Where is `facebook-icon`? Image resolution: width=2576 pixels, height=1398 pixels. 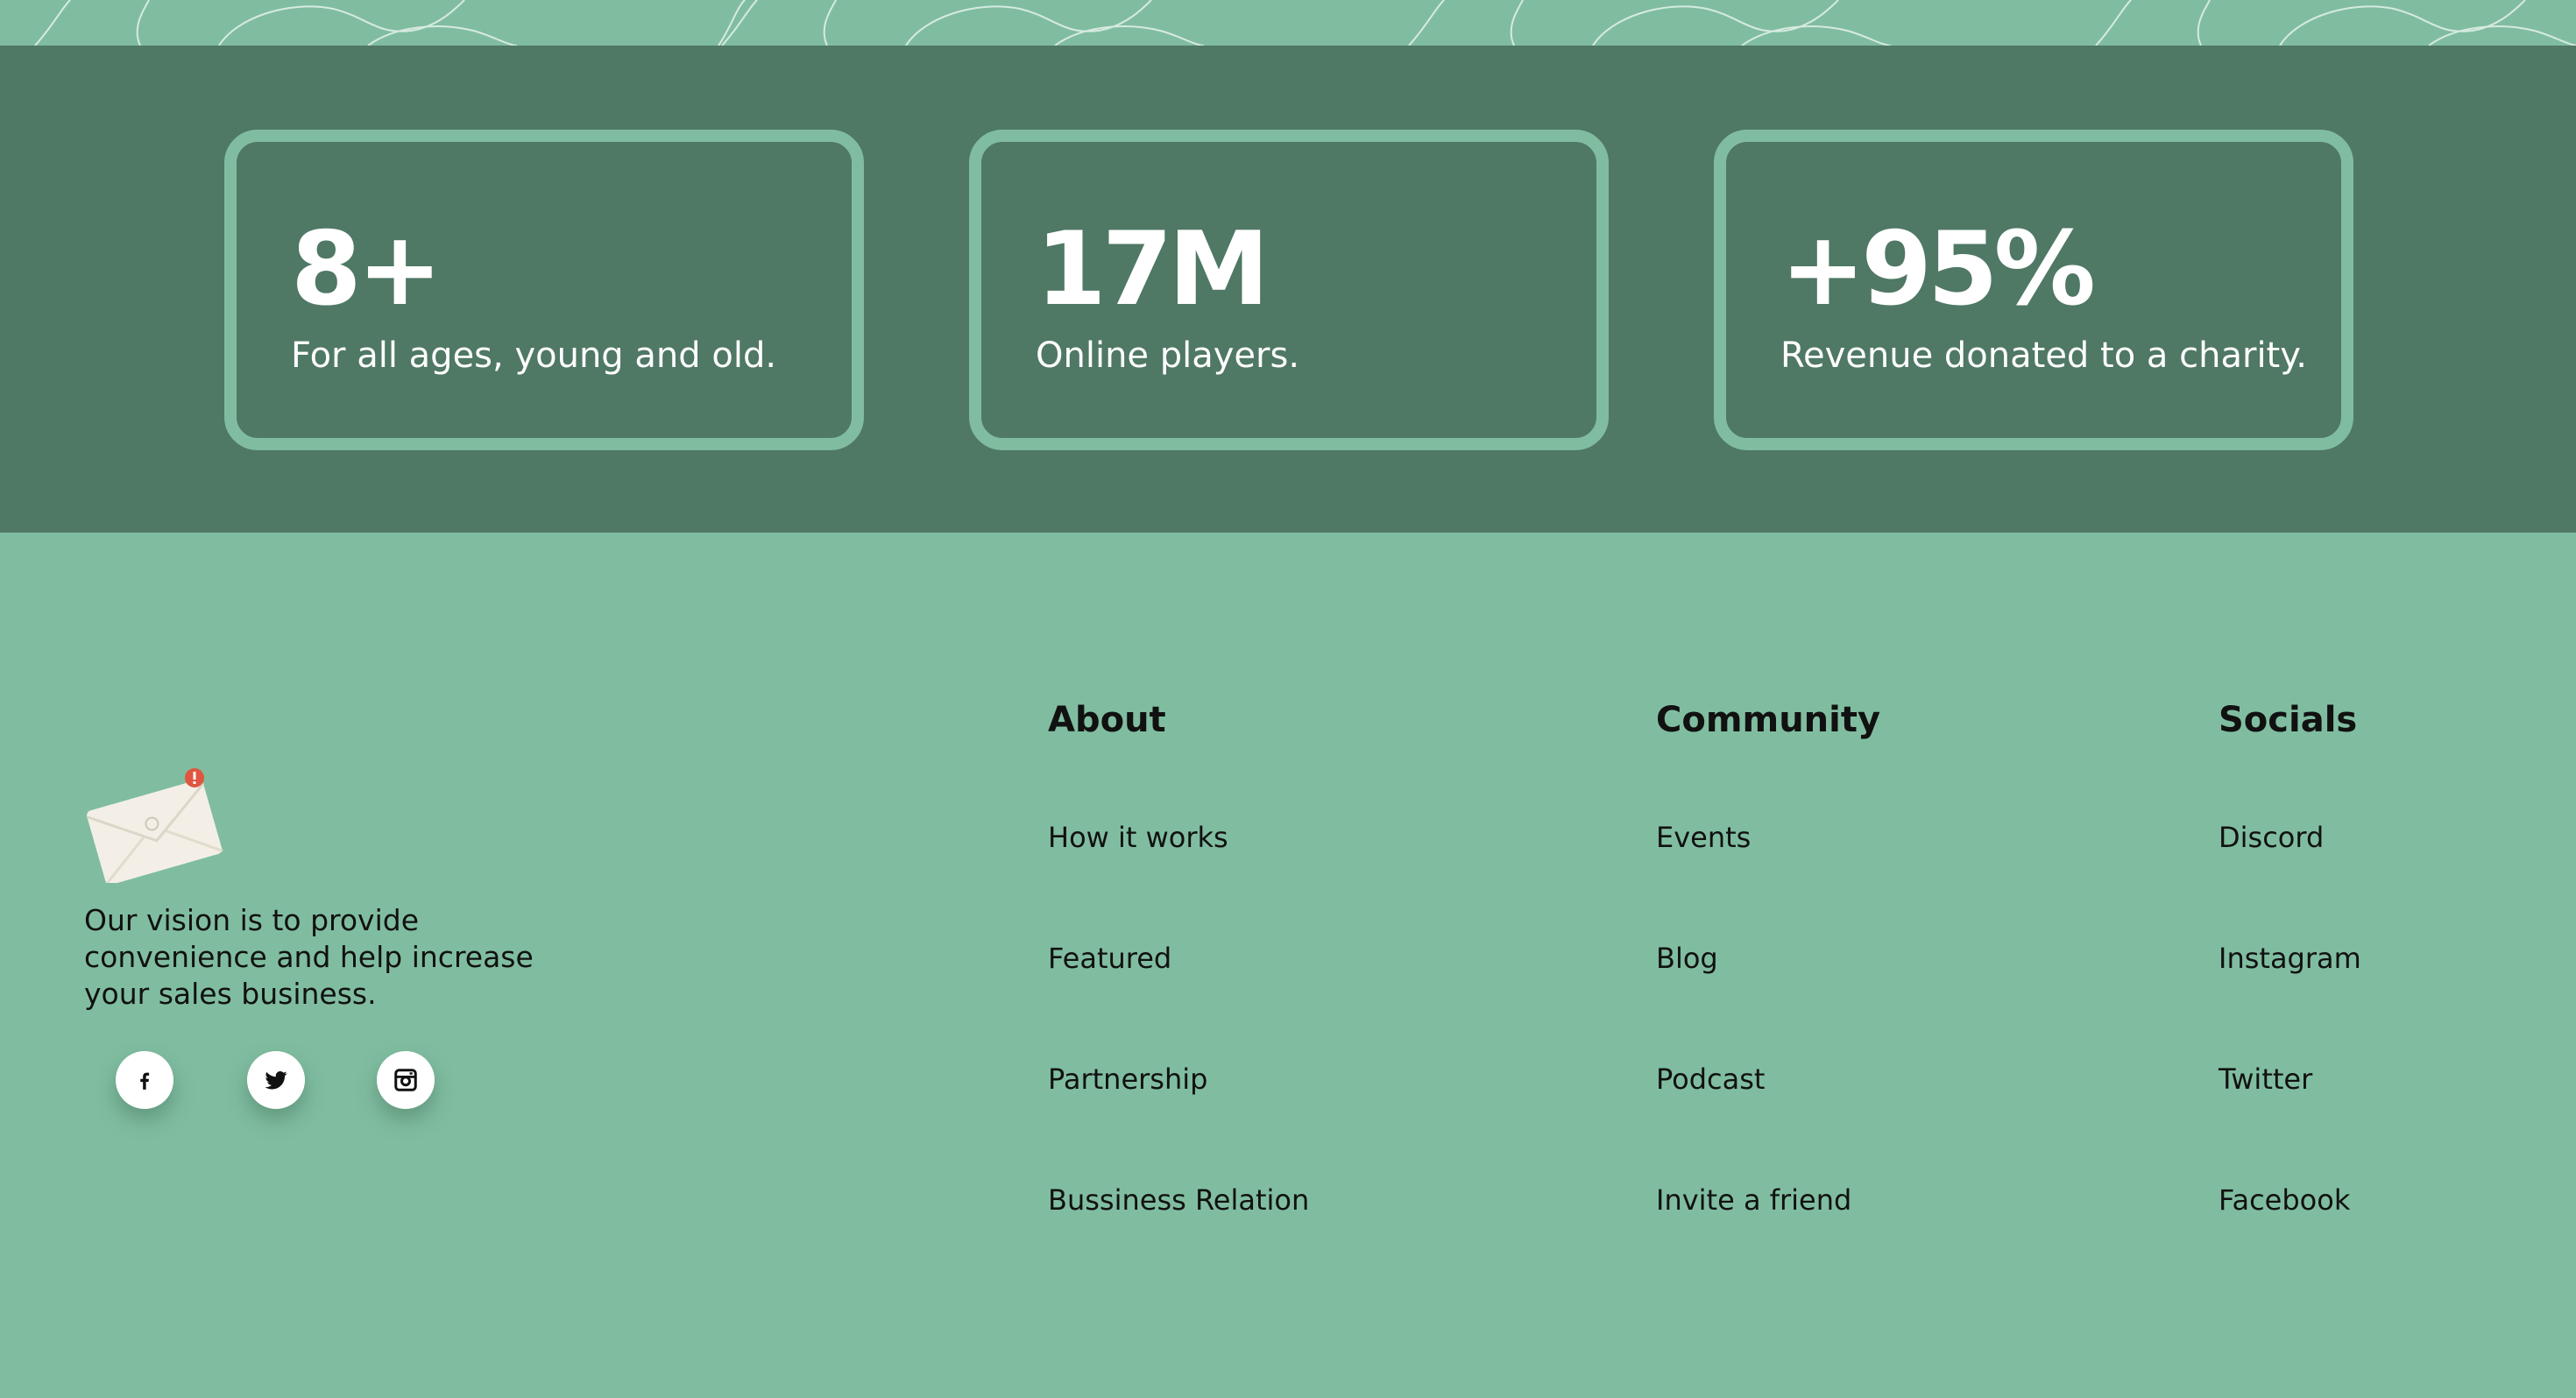 facebook-icon is located at coordinates (144, 1080).